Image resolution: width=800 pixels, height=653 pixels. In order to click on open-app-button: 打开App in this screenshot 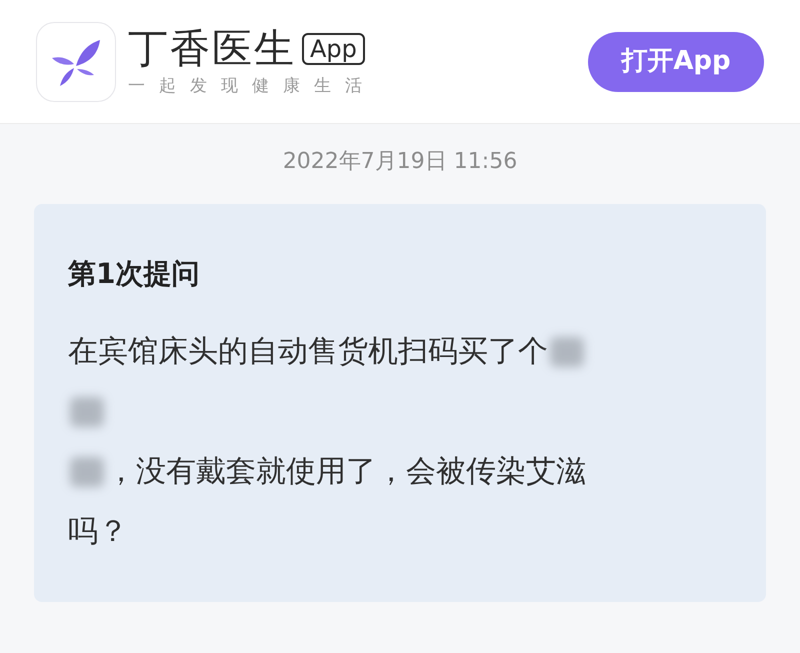, I will do `click(676, 62)`.